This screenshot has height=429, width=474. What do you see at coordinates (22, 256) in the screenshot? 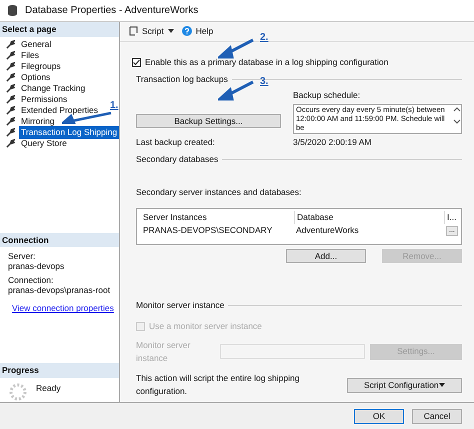
I see `server-label: Server:` at bounding box center [22, 256].